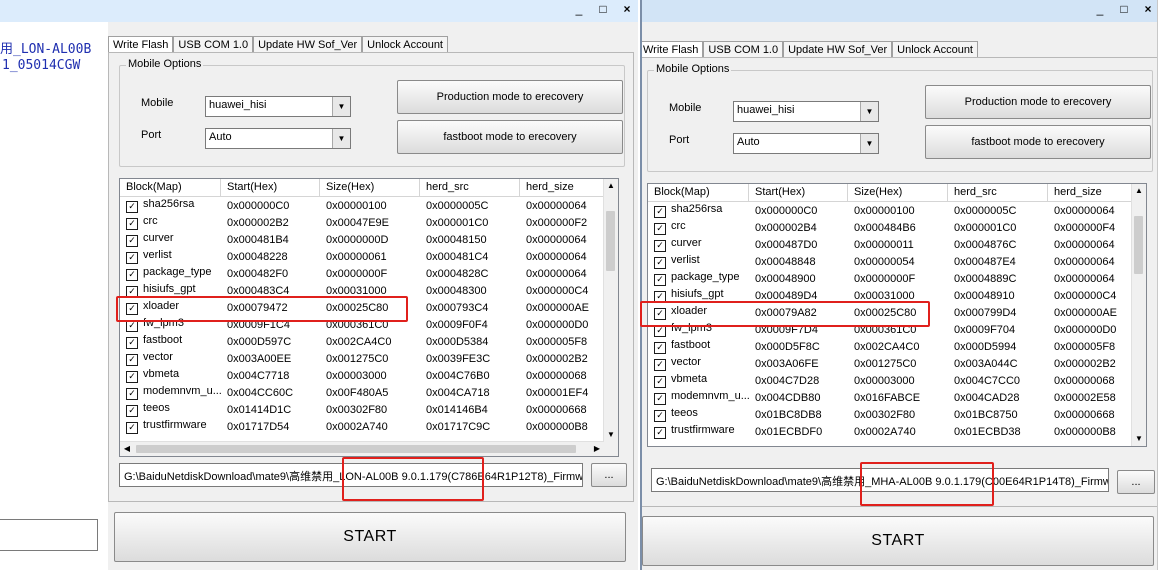 This screenshot has height=570, width=1170. Describe the element at coordinates (597, 449) in the screenshot. I see `scroll-right-icon: ▶` at that location.